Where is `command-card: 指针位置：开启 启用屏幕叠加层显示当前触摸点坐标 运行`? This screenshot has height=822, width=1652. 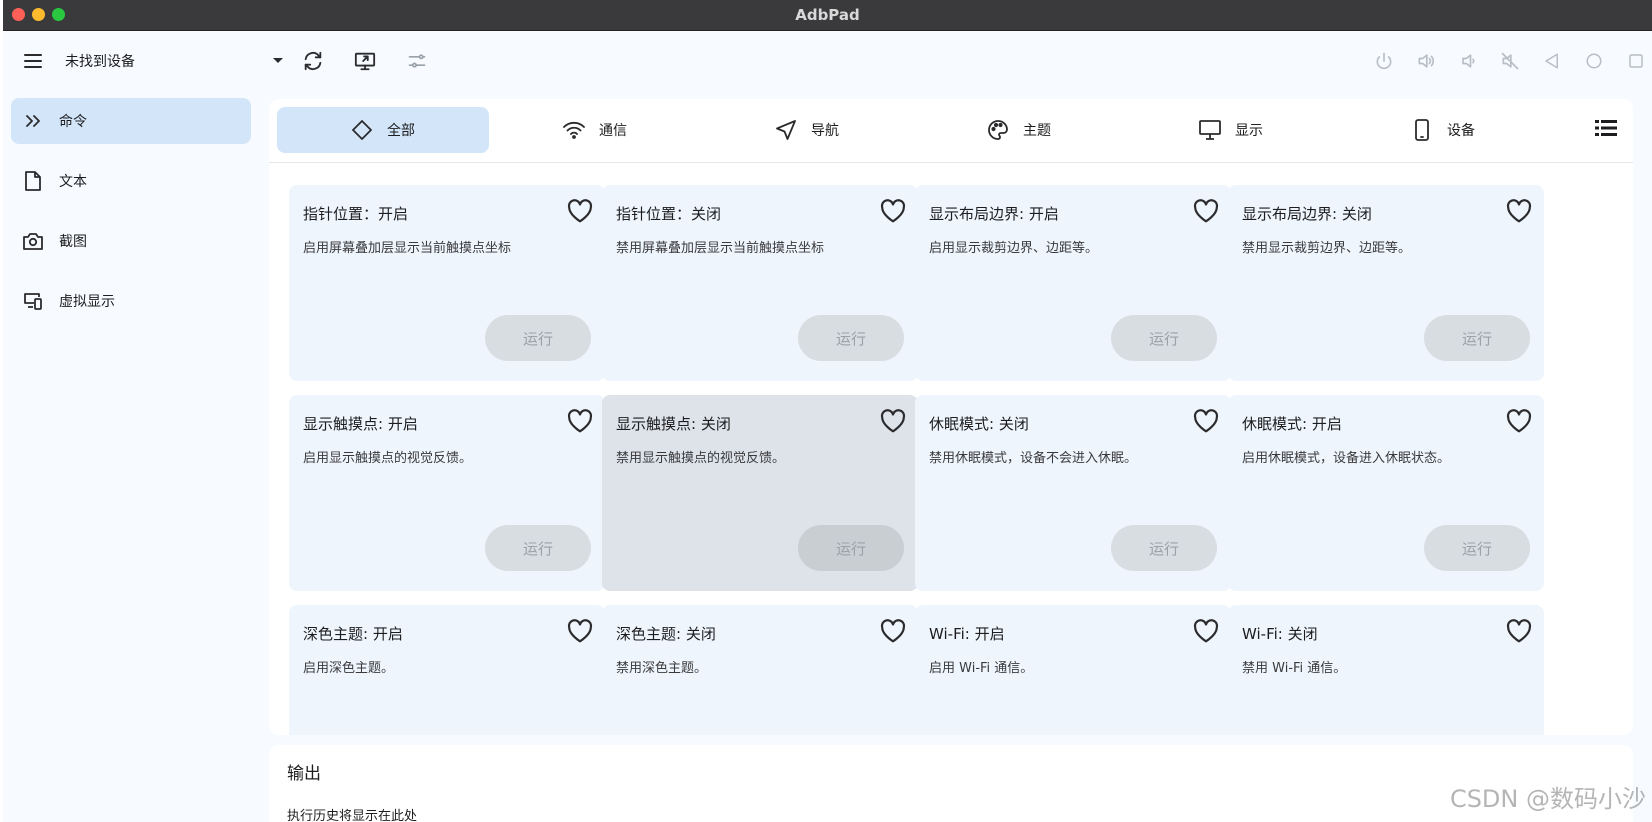
command-card: 指针位置：开启 启用屏幕叠加层显示当前触摸点坐标 运行 is located at coordinates (447, 283).